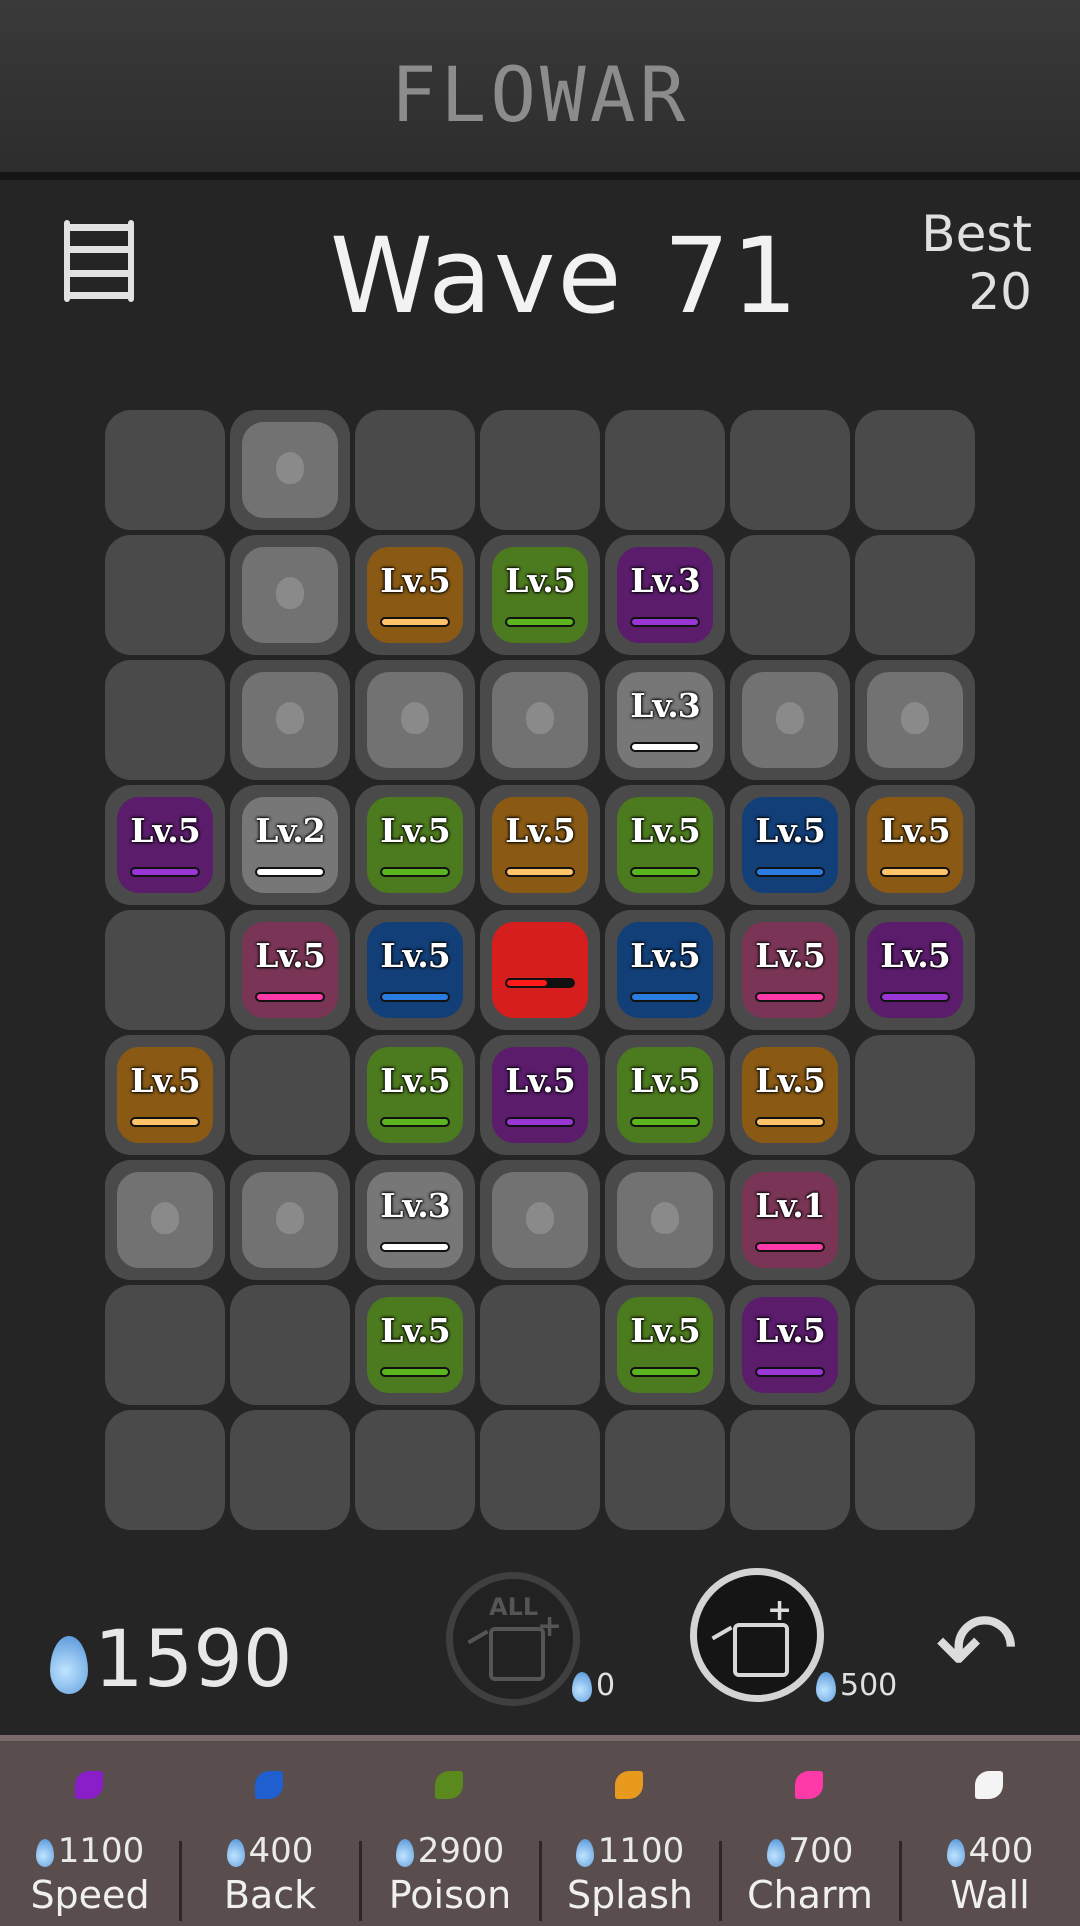  What do you see at coordinates (722, 1633) in the screenshot?
I see `watering-can-spout` at bounding box center [722, 1633].